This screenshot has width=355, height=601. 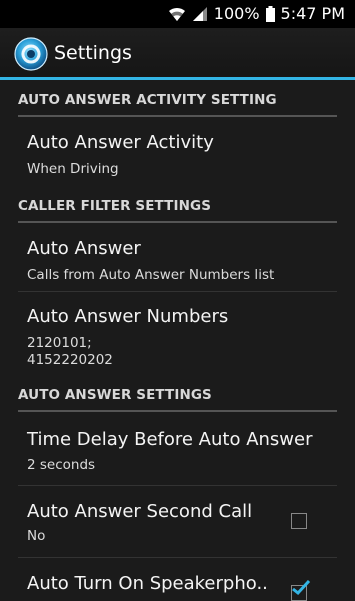 What do you see at coordinates (93, 53) in the screenshot?
I see `page-title: Settings` at bounding box center [93, 53].